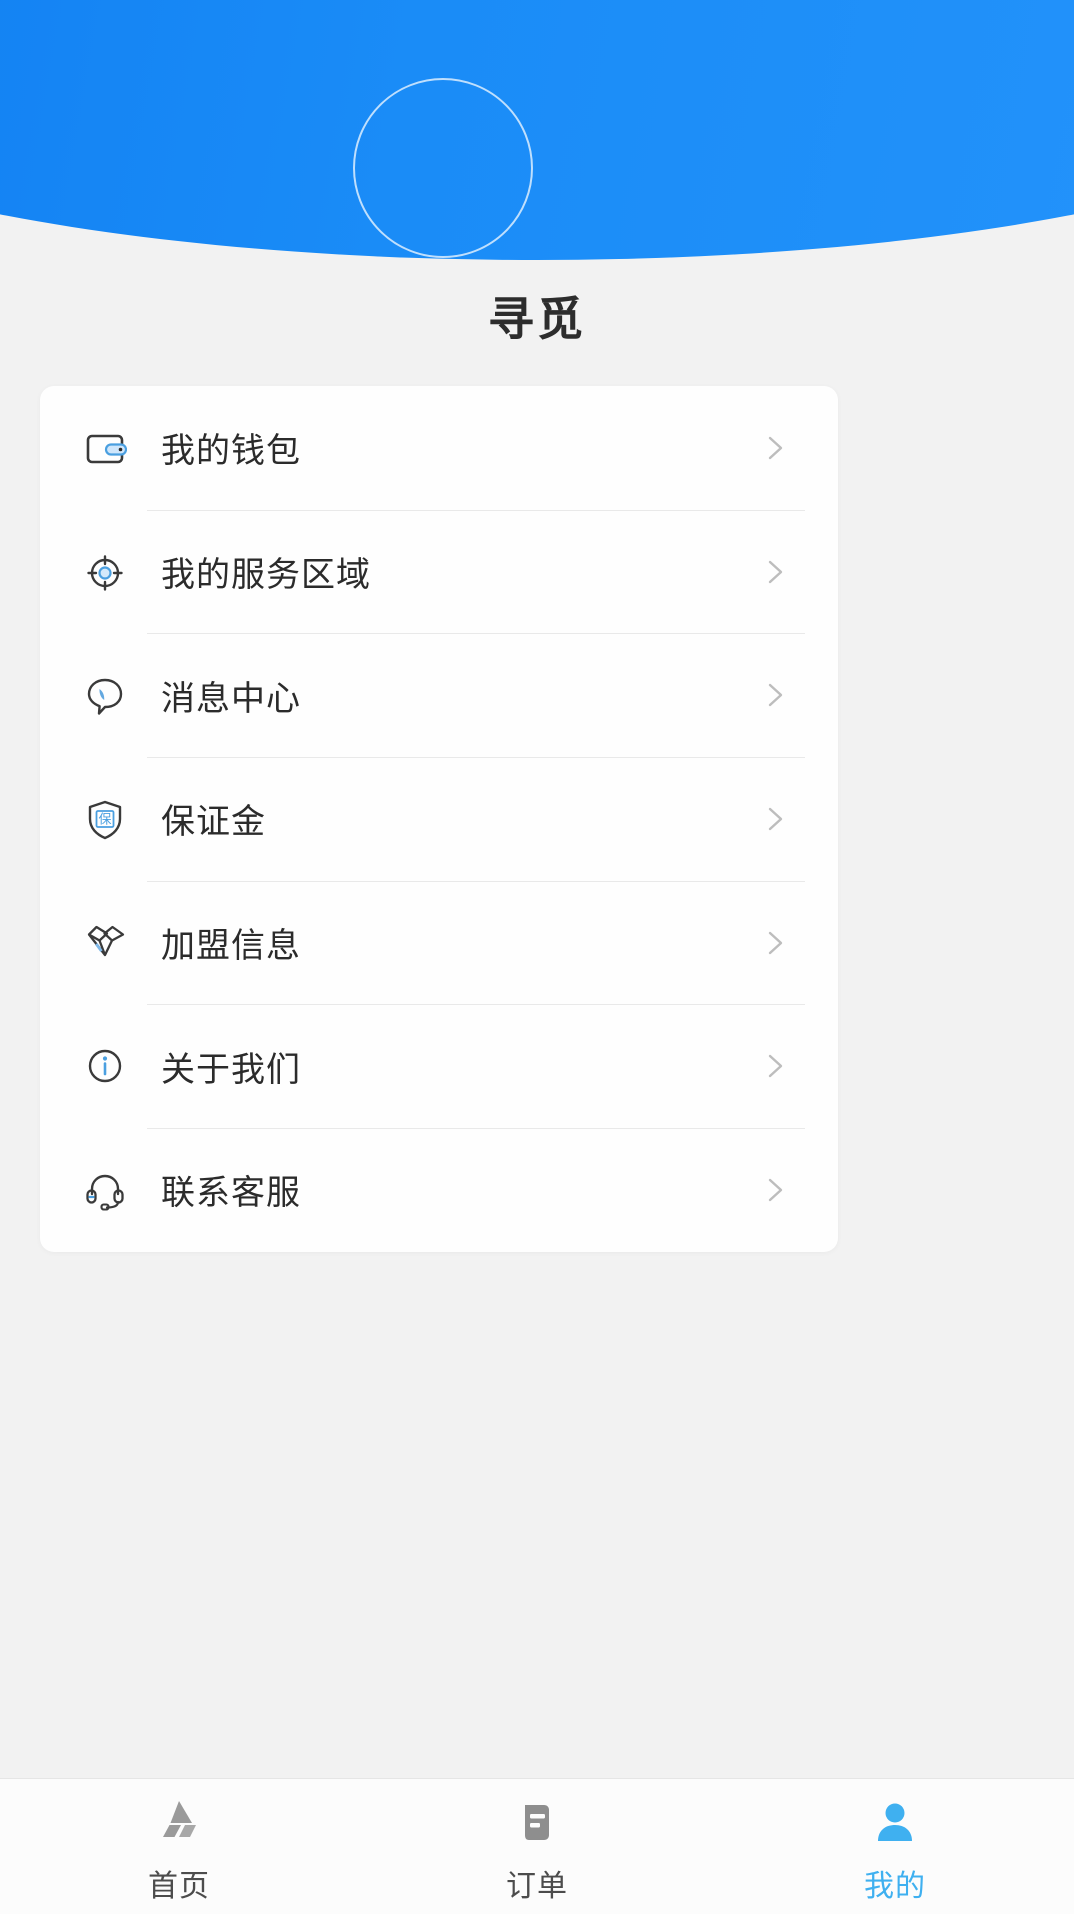  I want to click on info-circle-icon, so click(105, 1066).